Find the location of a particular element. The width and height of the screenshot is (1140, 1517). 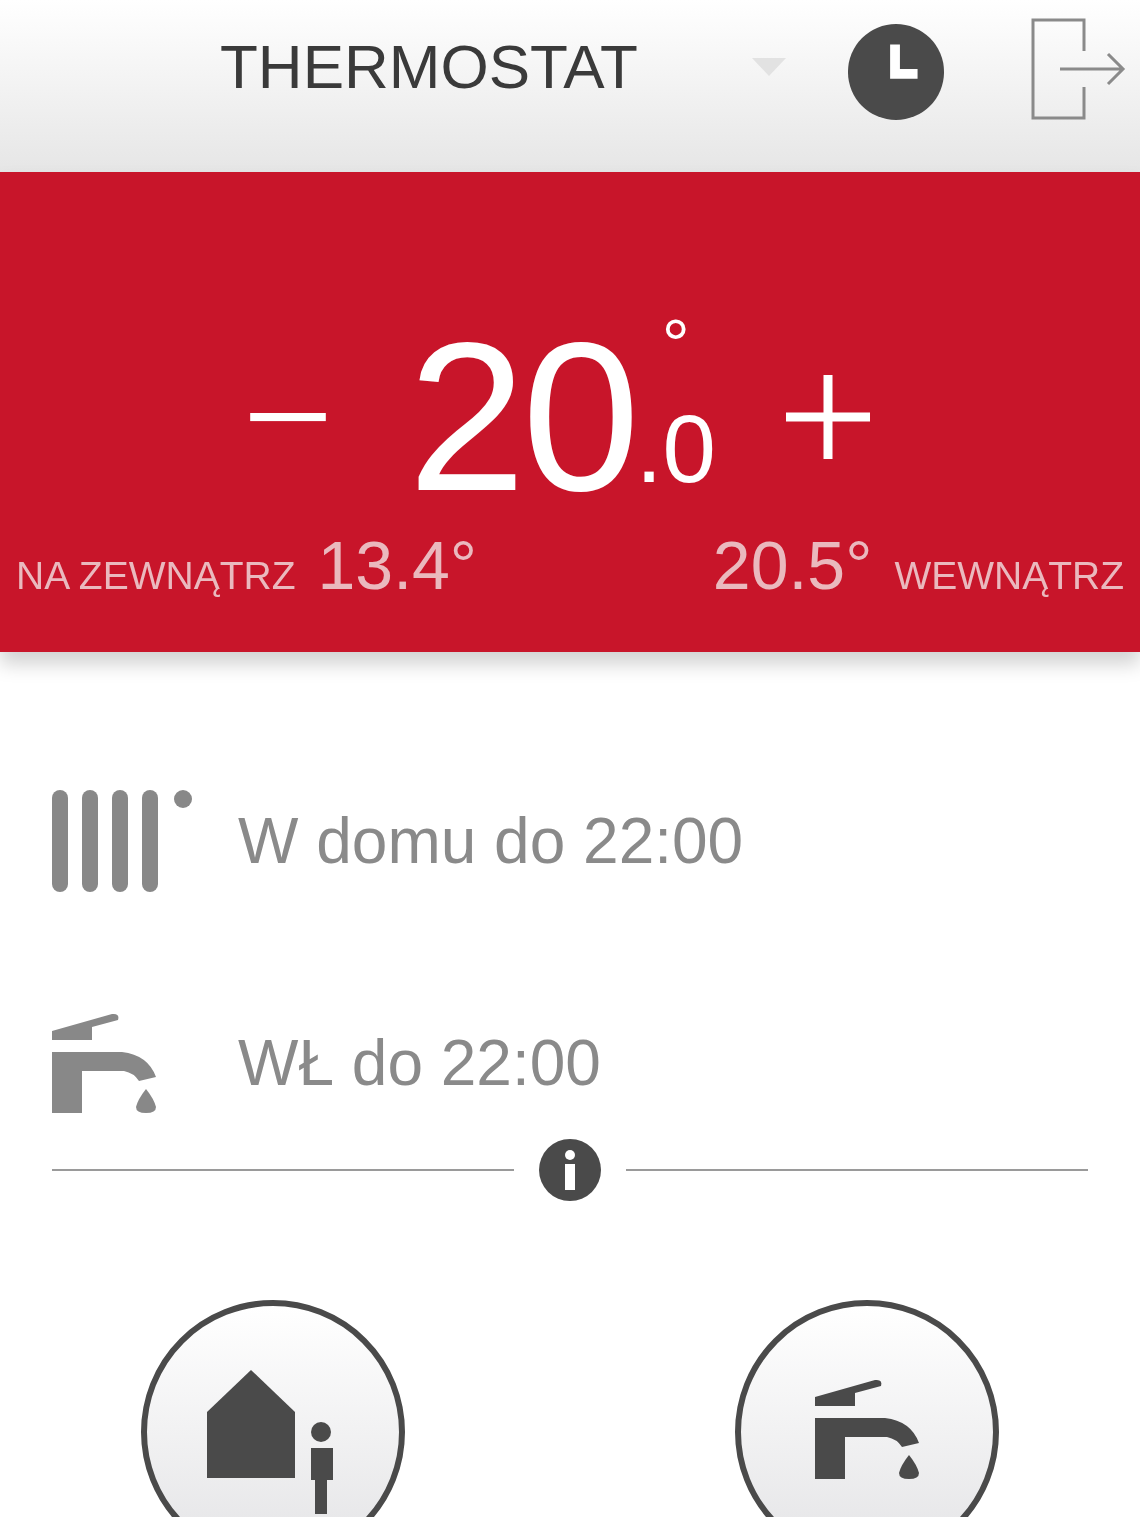

outside-label: NA ZEWNĄTRZ is located at coordinates (156, 576).